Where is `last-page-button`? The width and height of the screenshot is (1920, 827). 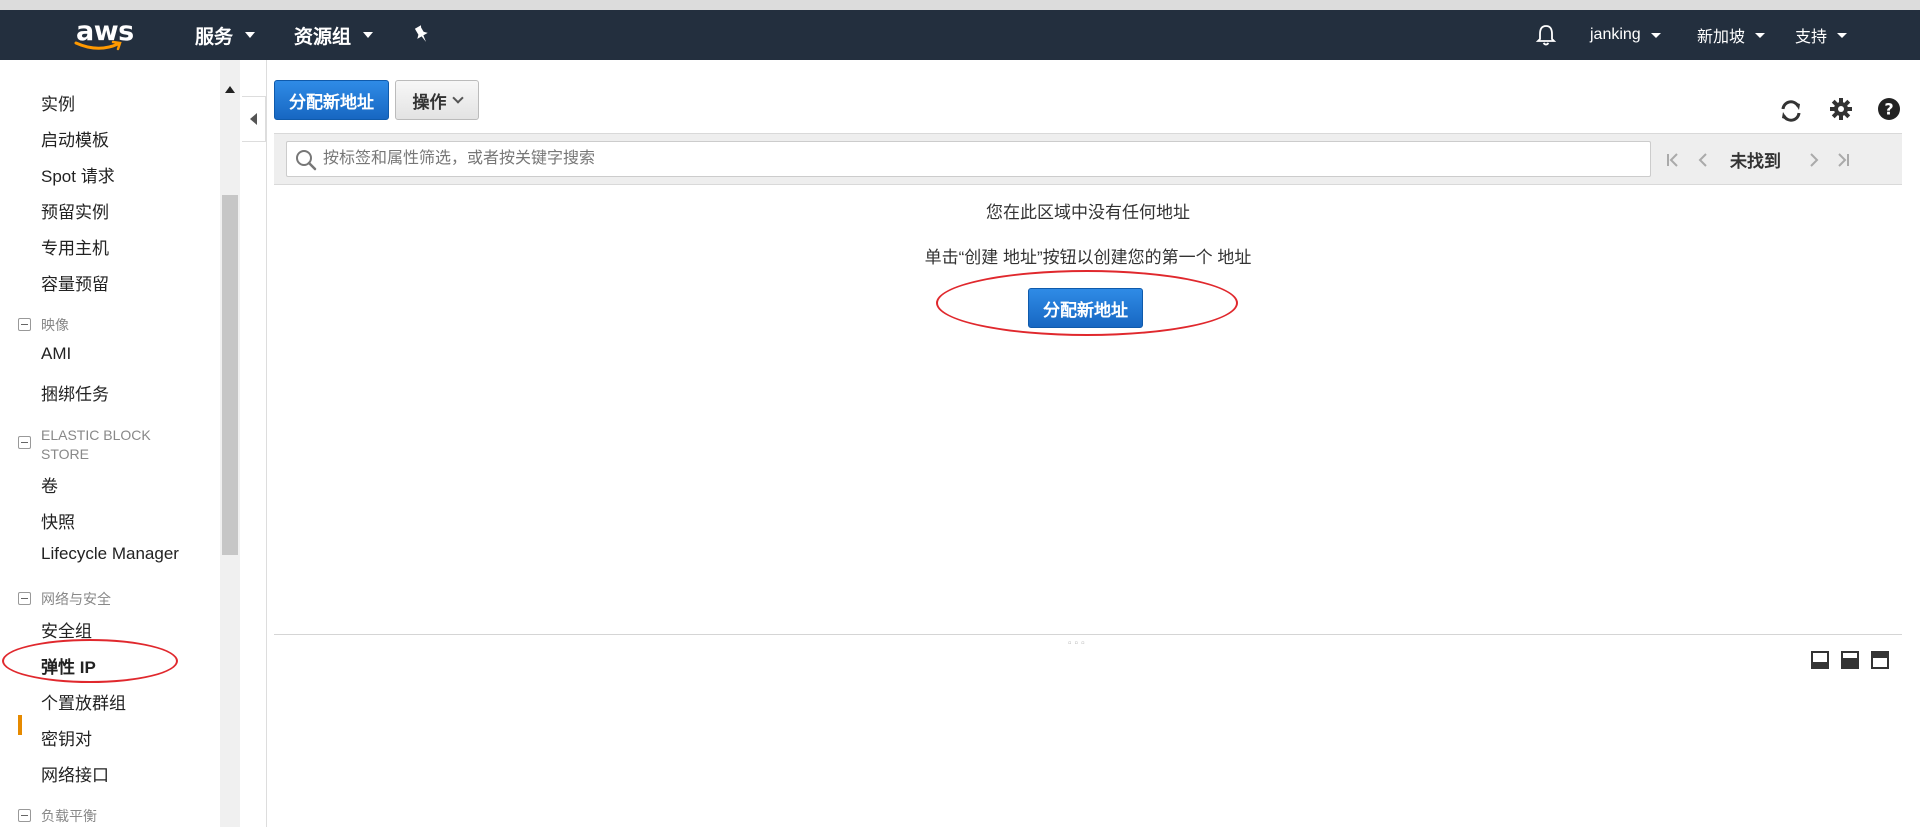 last-page-button is located at coordinates (1843, 160).